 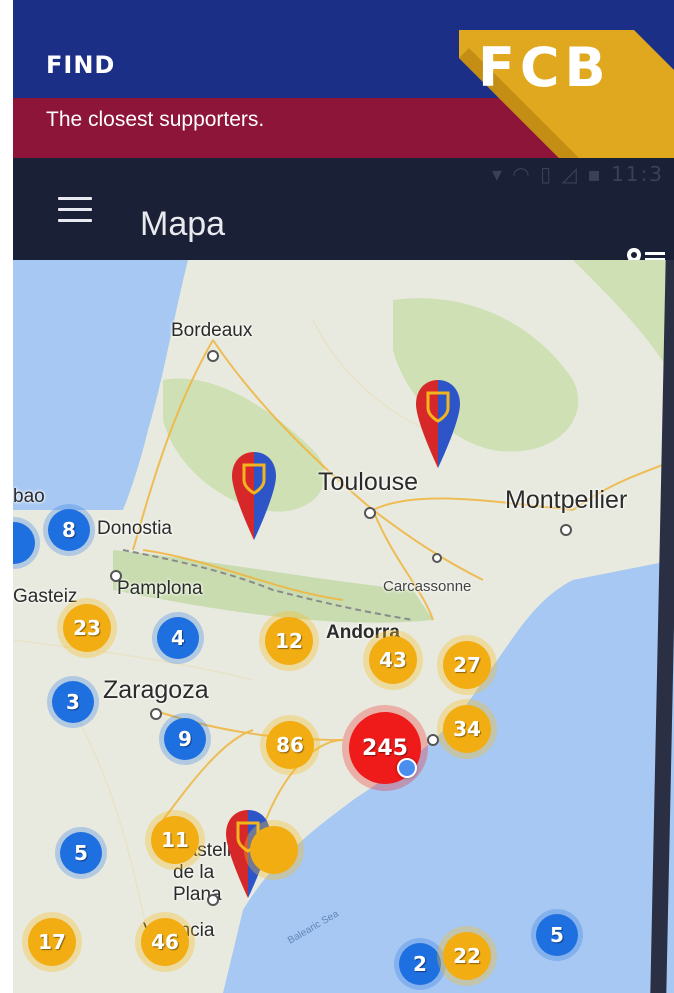 What do you see at coordinates (427, 586) in the screenshot?
I see `map-label-carcassonne: Carcassonne` at bounding box center [427, 586].